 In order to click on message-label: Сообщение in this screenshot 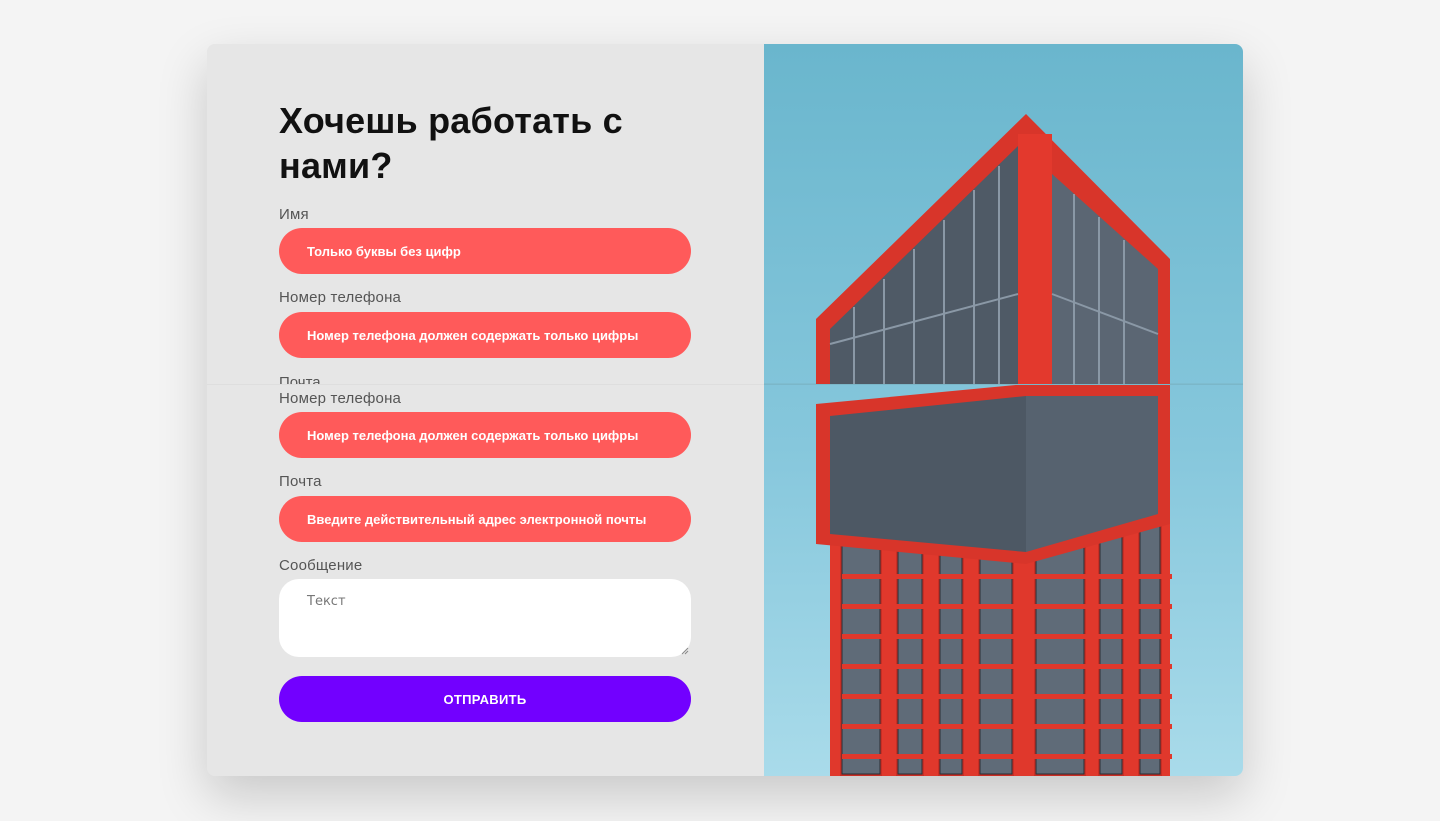, I will do `click(321, 565)`.